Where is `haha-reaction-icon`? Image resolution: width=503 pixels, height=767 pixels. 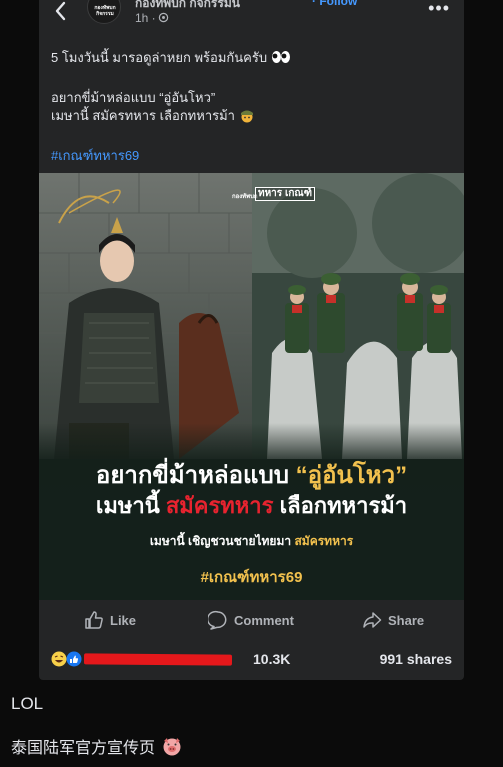 haha-reaction-icon is located at coordinates (59, 659).